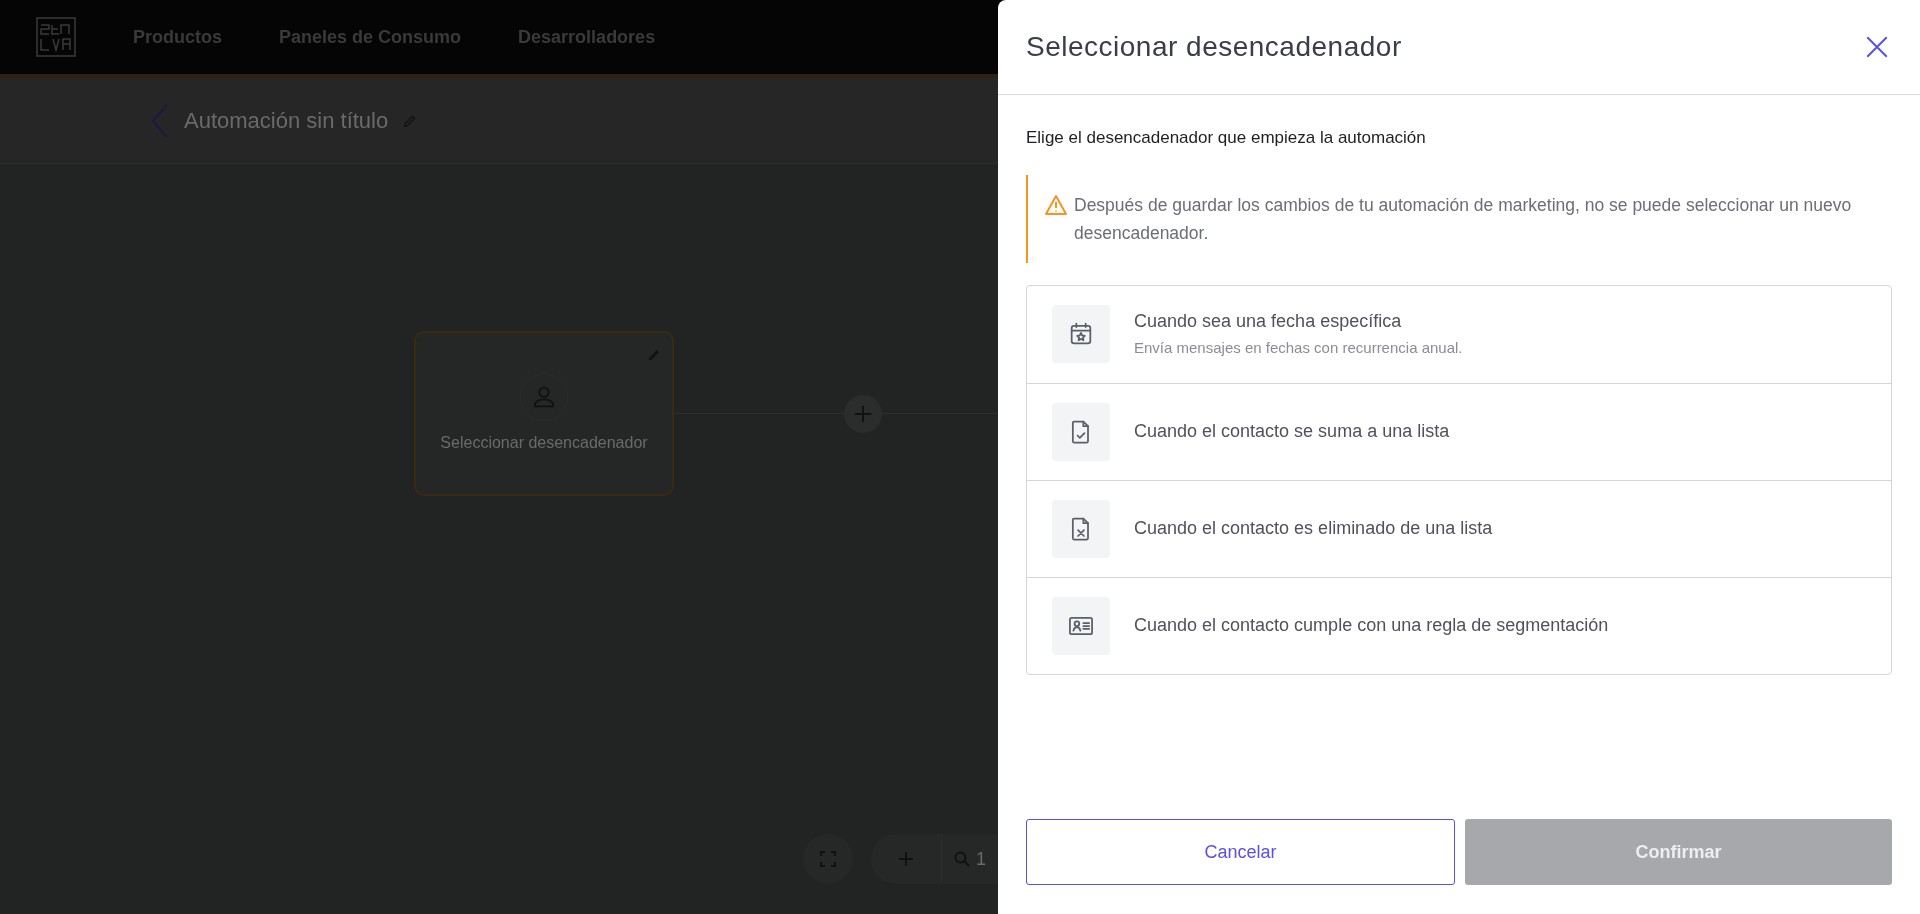  Describe the element at coordinates (1459, 431) in the screenshot. I see `trigger-option: Cuando el contacto se suma a una lista` at that location.